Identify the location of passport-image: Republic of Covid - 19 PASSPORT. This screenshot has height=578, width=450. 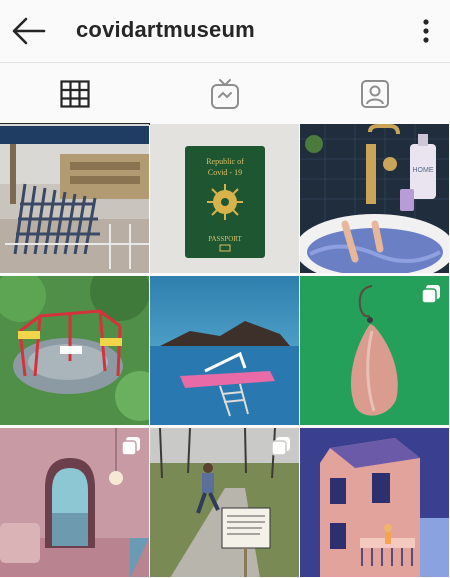
(224, 198).